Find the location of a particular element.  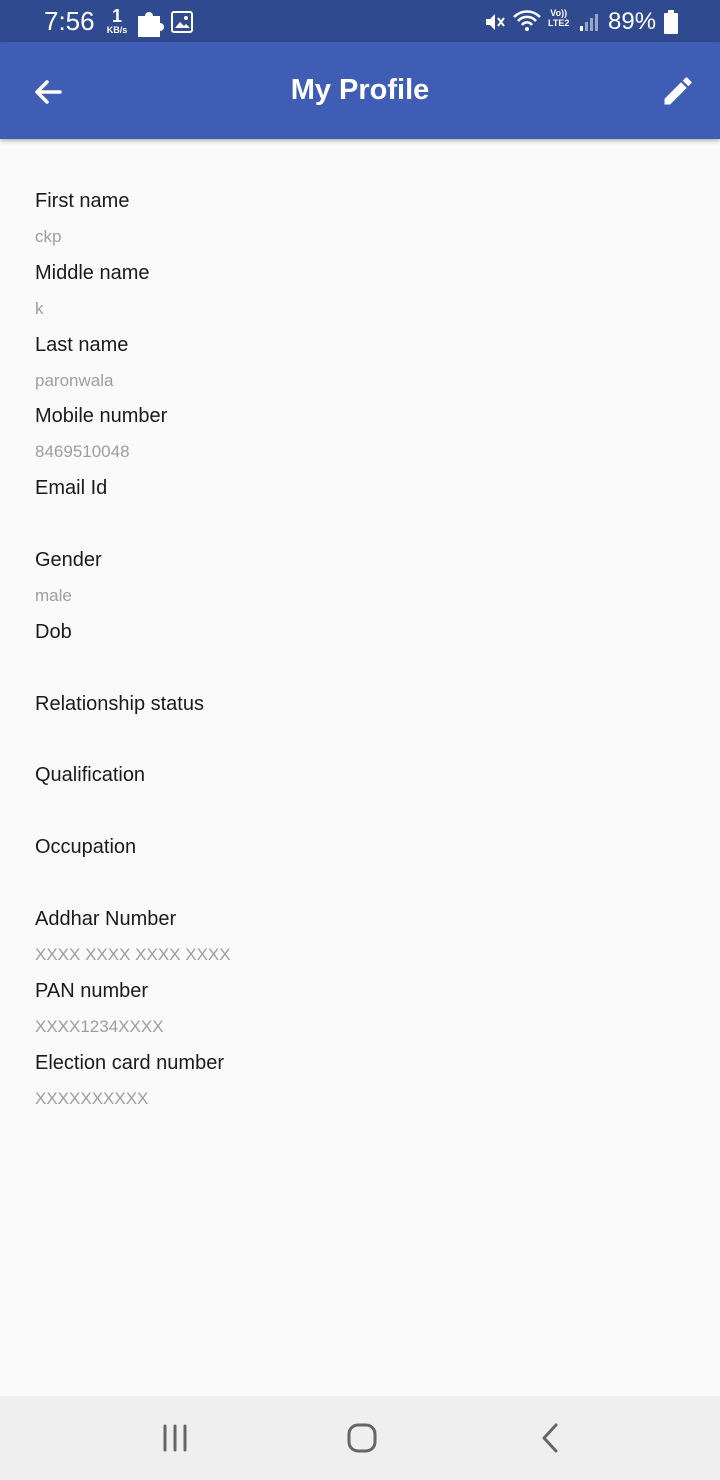

field-last-name: Last name paronwala is located at coordinates (360, 370).